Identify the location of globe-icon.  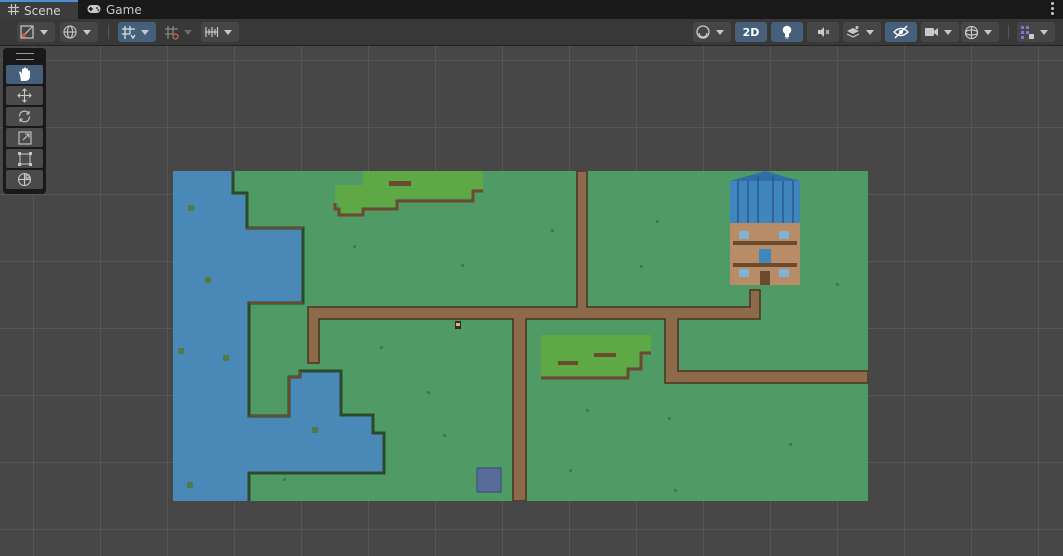
(70, 32).